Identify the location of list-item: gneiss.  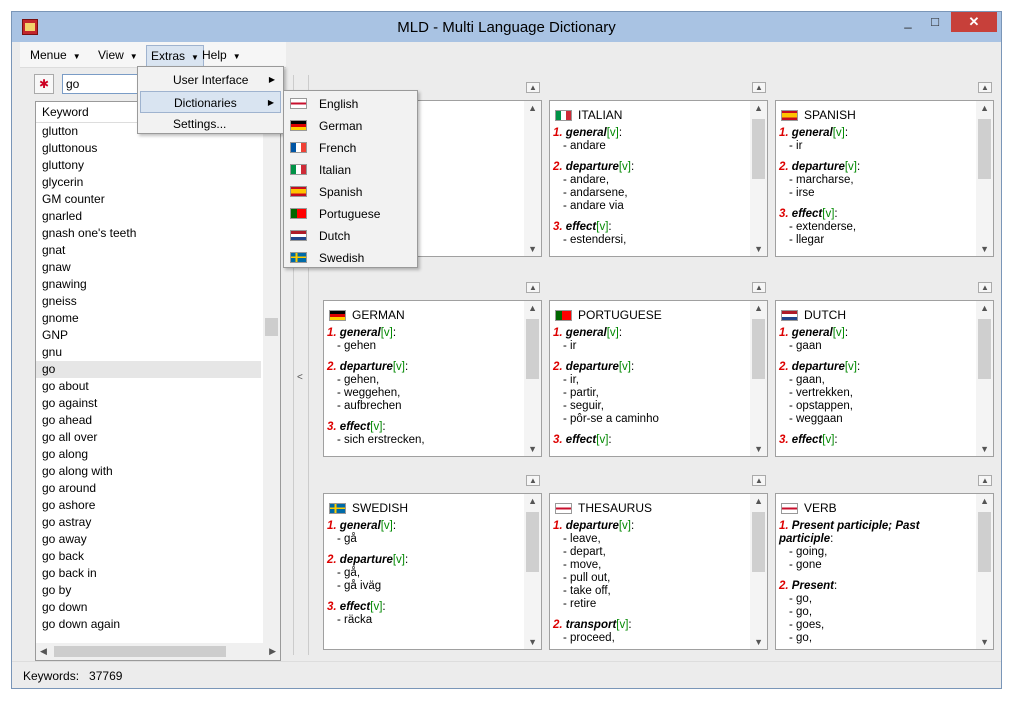
(148, 301).